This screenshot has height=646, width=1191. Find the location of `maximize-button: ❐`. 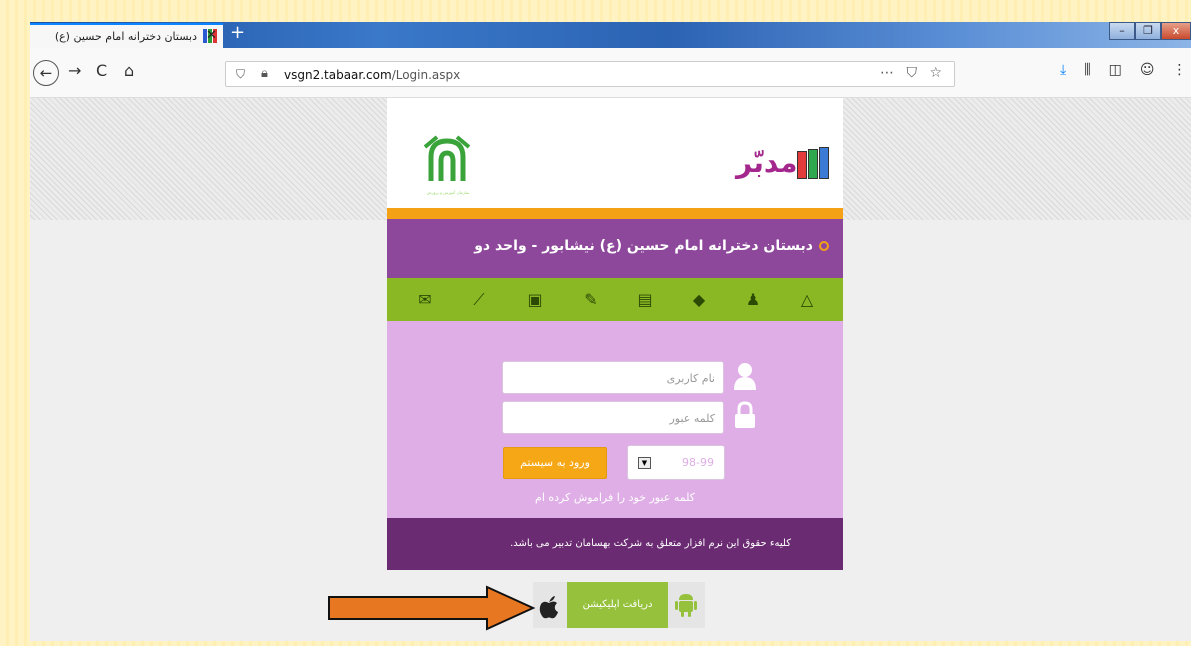

maximize-button: ❐ is located at coordinates (1148, 31).